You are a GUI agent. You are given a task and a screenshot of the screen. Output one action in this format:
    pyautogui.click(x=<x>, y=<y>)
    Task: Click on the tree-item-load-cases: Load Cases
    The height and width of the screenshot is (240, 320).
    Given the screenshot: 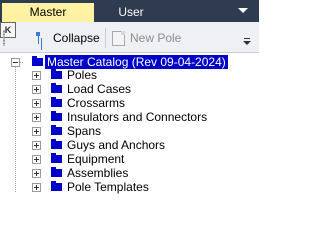 What is the action you would take?
    pyautogui.click(x=129, y=89)
    